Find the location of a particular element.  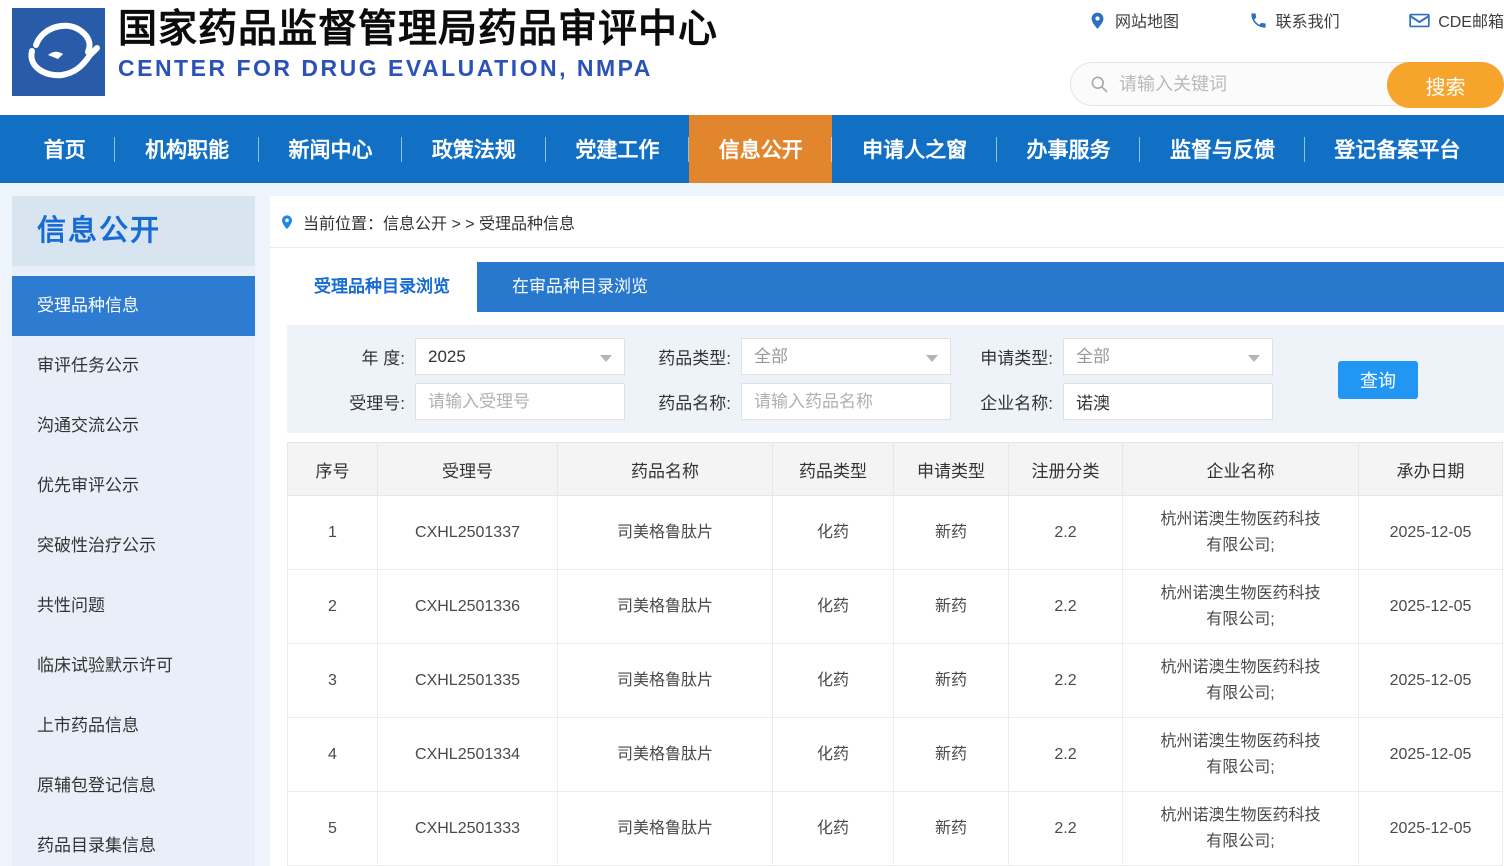

tab-bar: 受理品种目录浏览 在审品种目录浏览 is located at coordinates (895, 287).